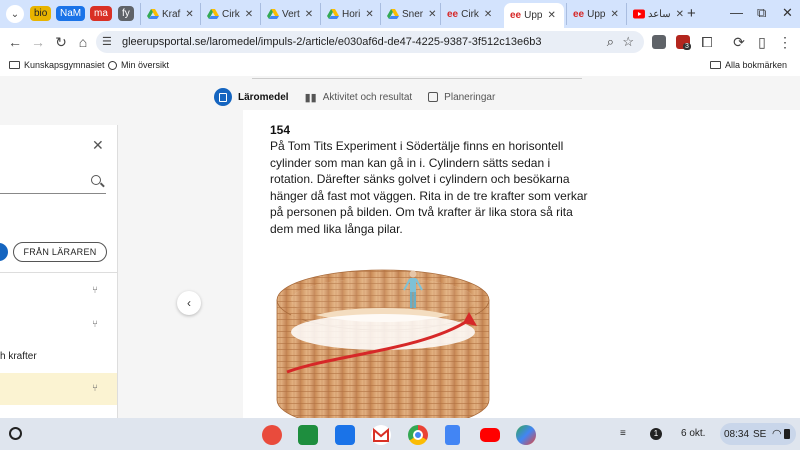  I want to click on tab-upp: ee Upp ✕, so click(596, 14).